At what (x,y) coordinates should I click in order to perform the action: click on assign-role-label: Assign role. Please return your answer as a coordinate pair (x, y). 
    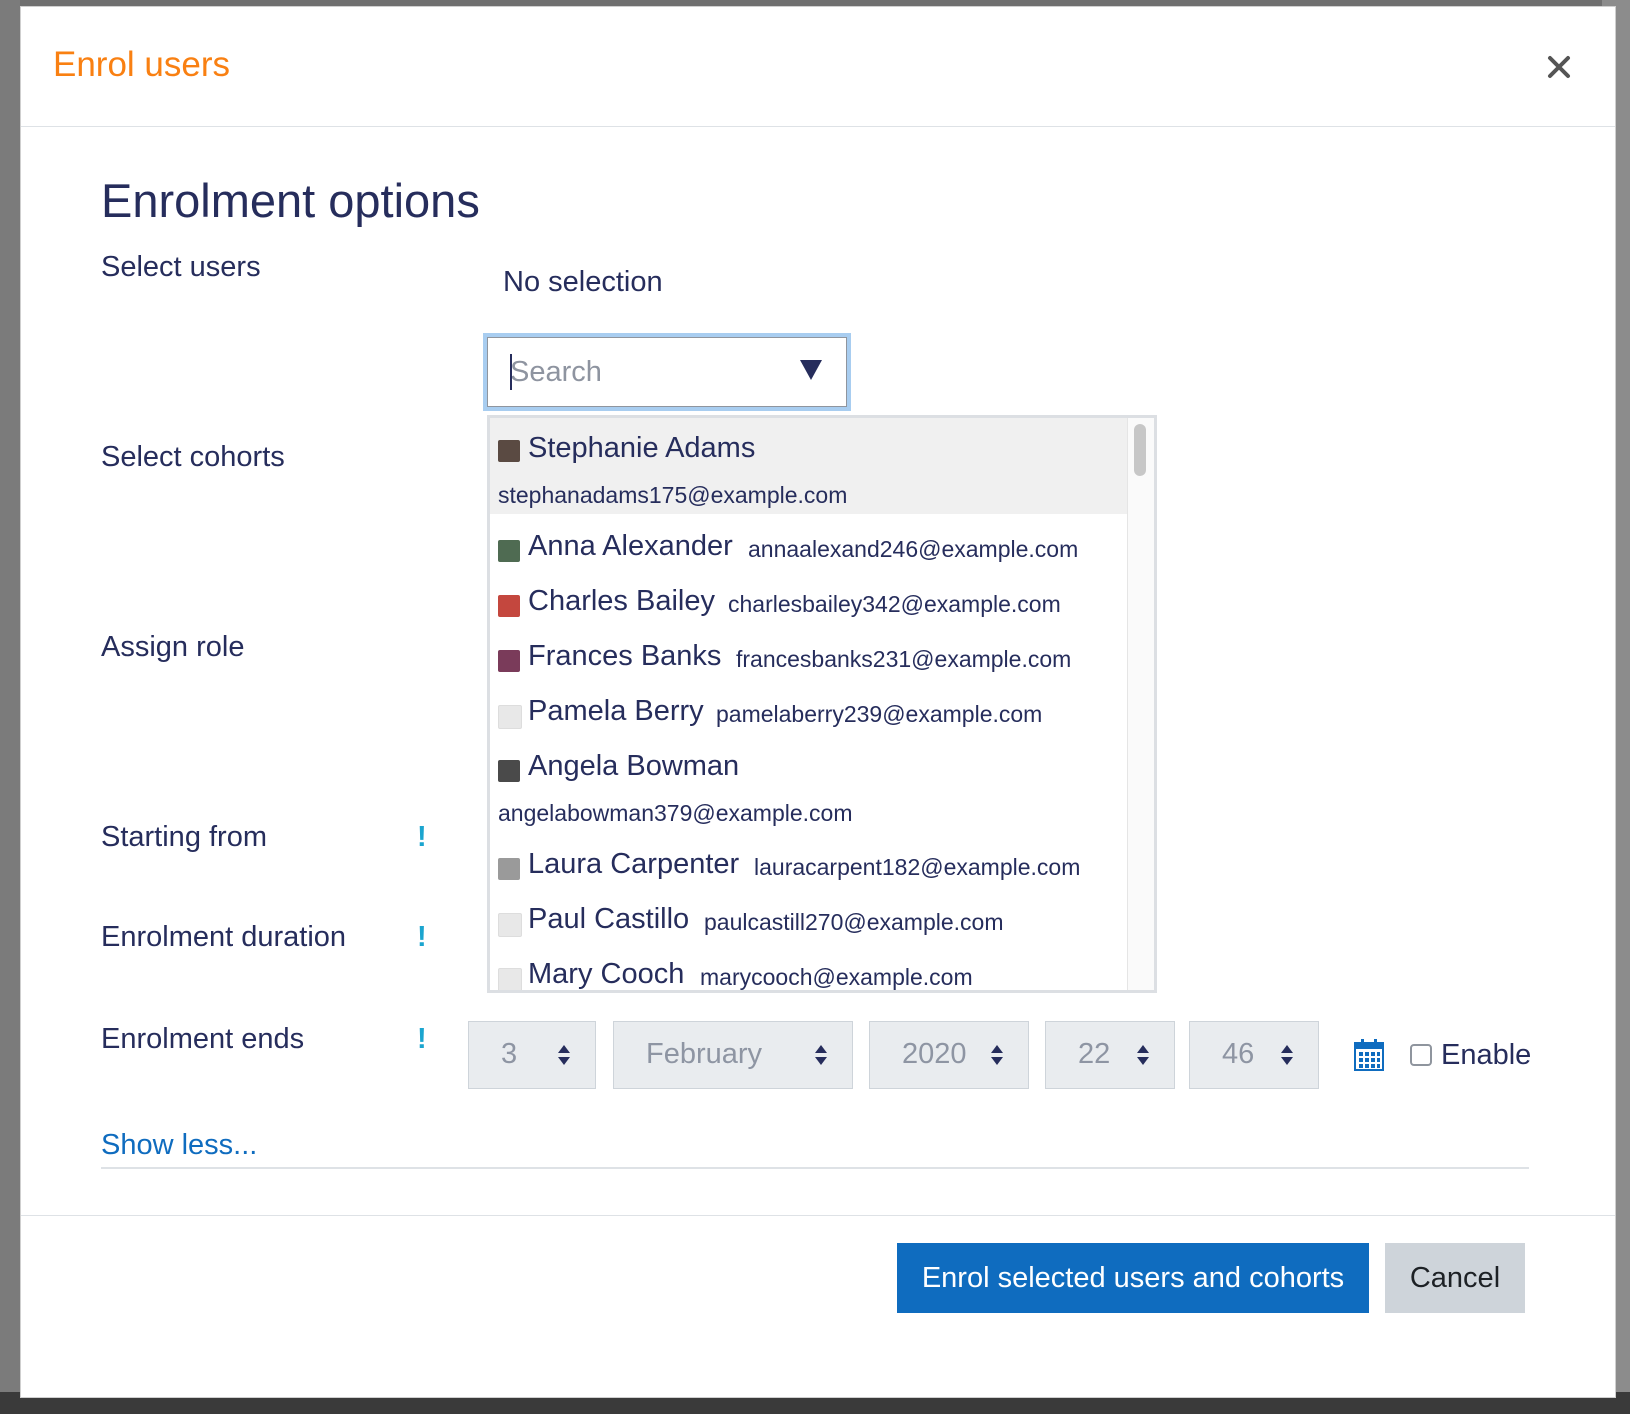
    Looking at the image, I should click on (173, 647).